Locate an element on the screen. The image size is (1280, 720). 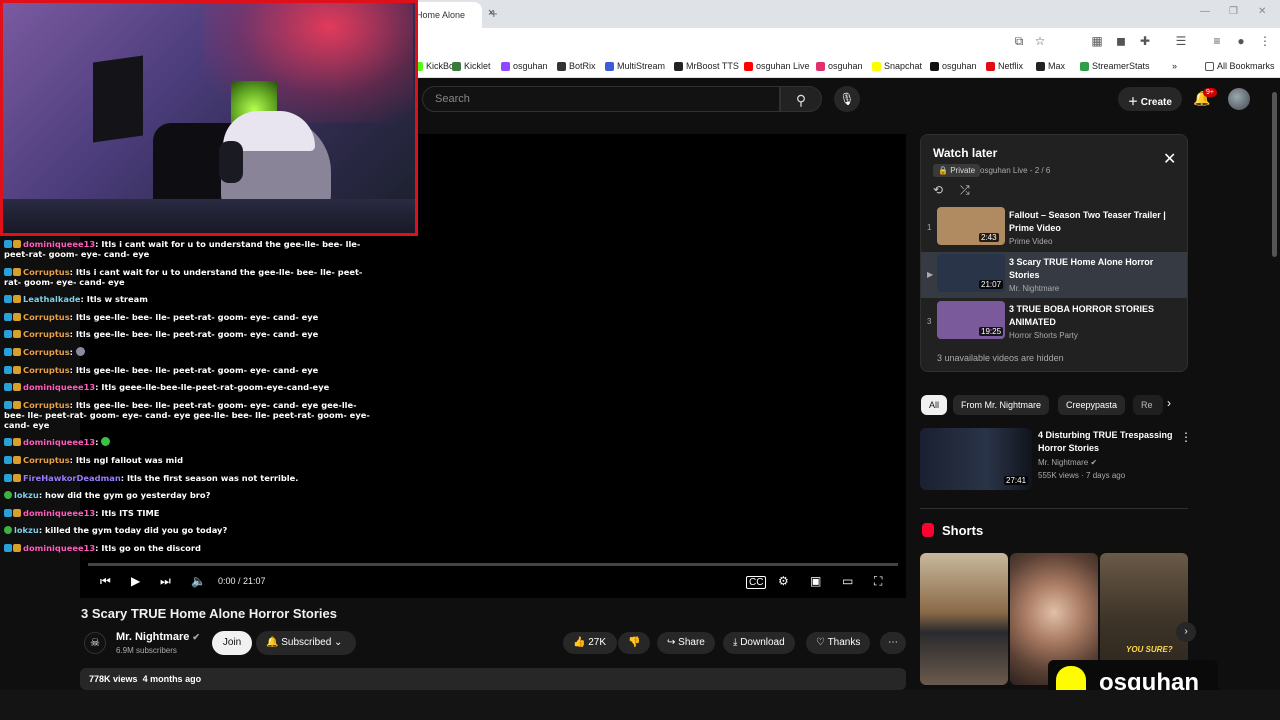
scrollbar-thumb is located at coordinates (1274, 174).